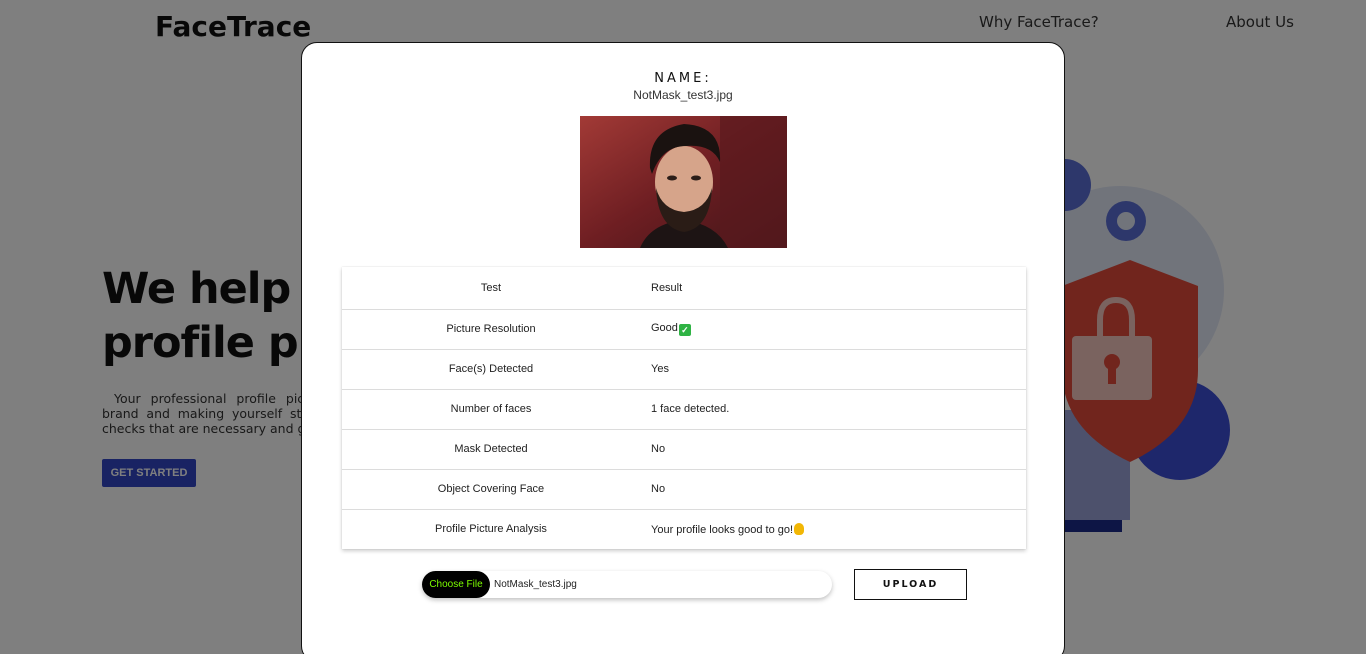 The image size is (1366, 654). Describe the element at coordinates (910, 584) in the screenshot. I see `upload-button: UPLOAD` at that location.